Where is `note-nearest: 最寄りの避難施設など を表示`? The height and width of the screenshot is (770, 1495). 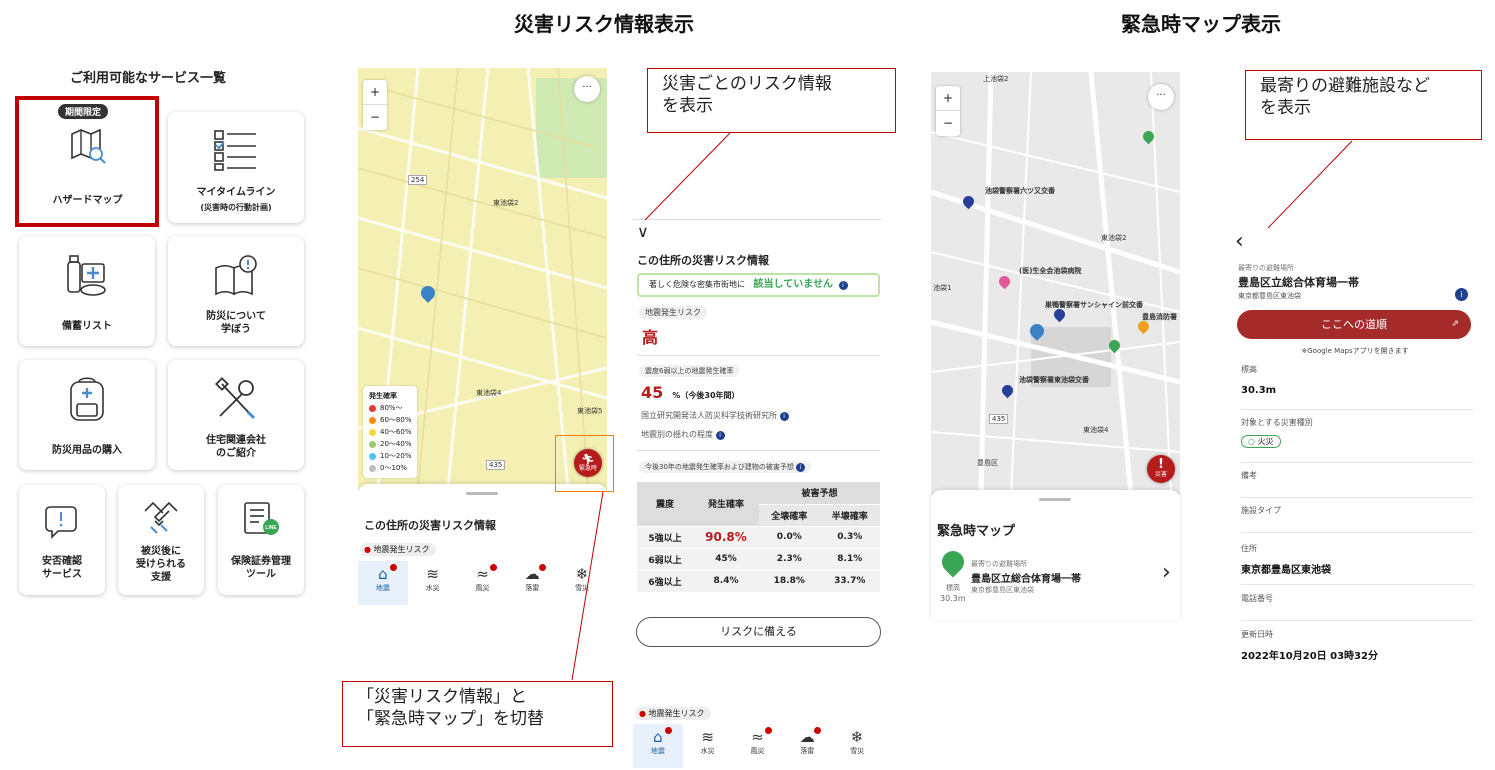
note-nearest: 最寄りの避難施設など を表示 is located at coordinates (1363, 105).